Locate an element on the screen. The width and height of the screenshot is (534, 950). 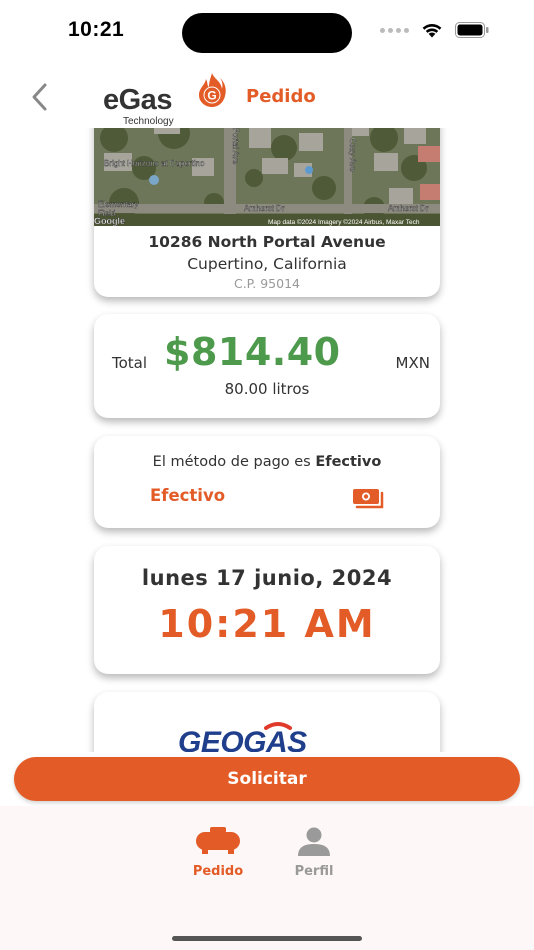
status-time: 10:21 is located at coordinates (96, 29).